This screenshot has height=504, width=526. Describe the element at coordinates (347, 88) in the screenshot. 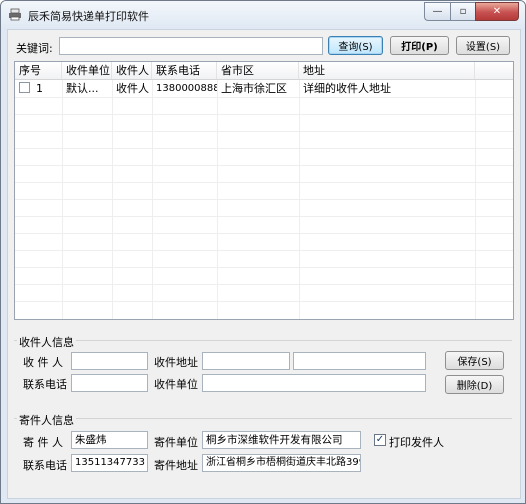

I see `cell-address: 详细的收件人地址` at that location.